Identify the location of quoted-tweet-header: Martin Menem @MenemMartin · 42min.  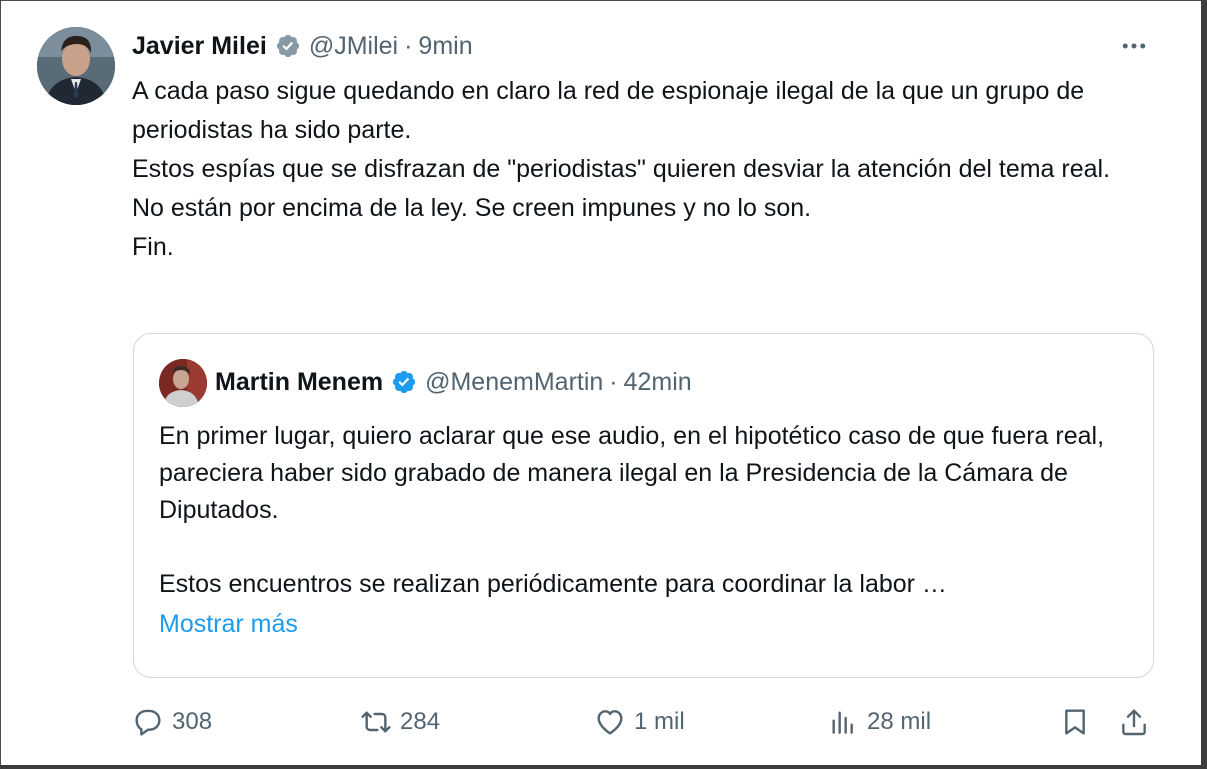
(453, 382).